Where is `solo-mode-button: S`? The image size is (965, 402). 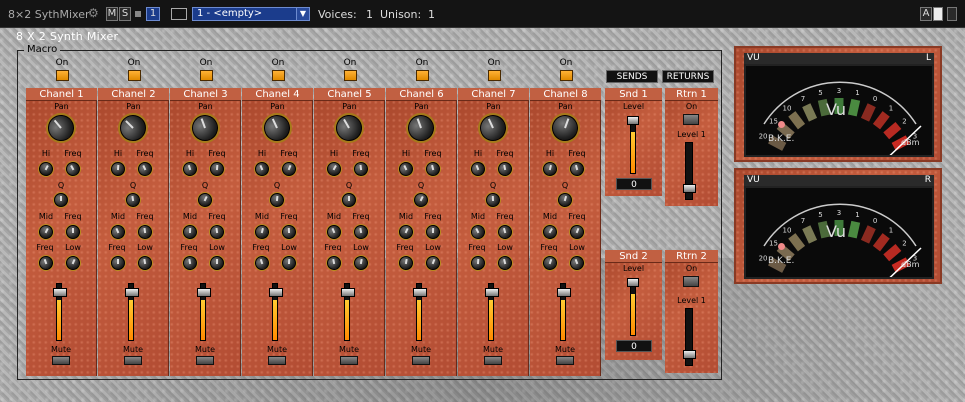 solo-mode-button: S is located at coordinates (125, 14).